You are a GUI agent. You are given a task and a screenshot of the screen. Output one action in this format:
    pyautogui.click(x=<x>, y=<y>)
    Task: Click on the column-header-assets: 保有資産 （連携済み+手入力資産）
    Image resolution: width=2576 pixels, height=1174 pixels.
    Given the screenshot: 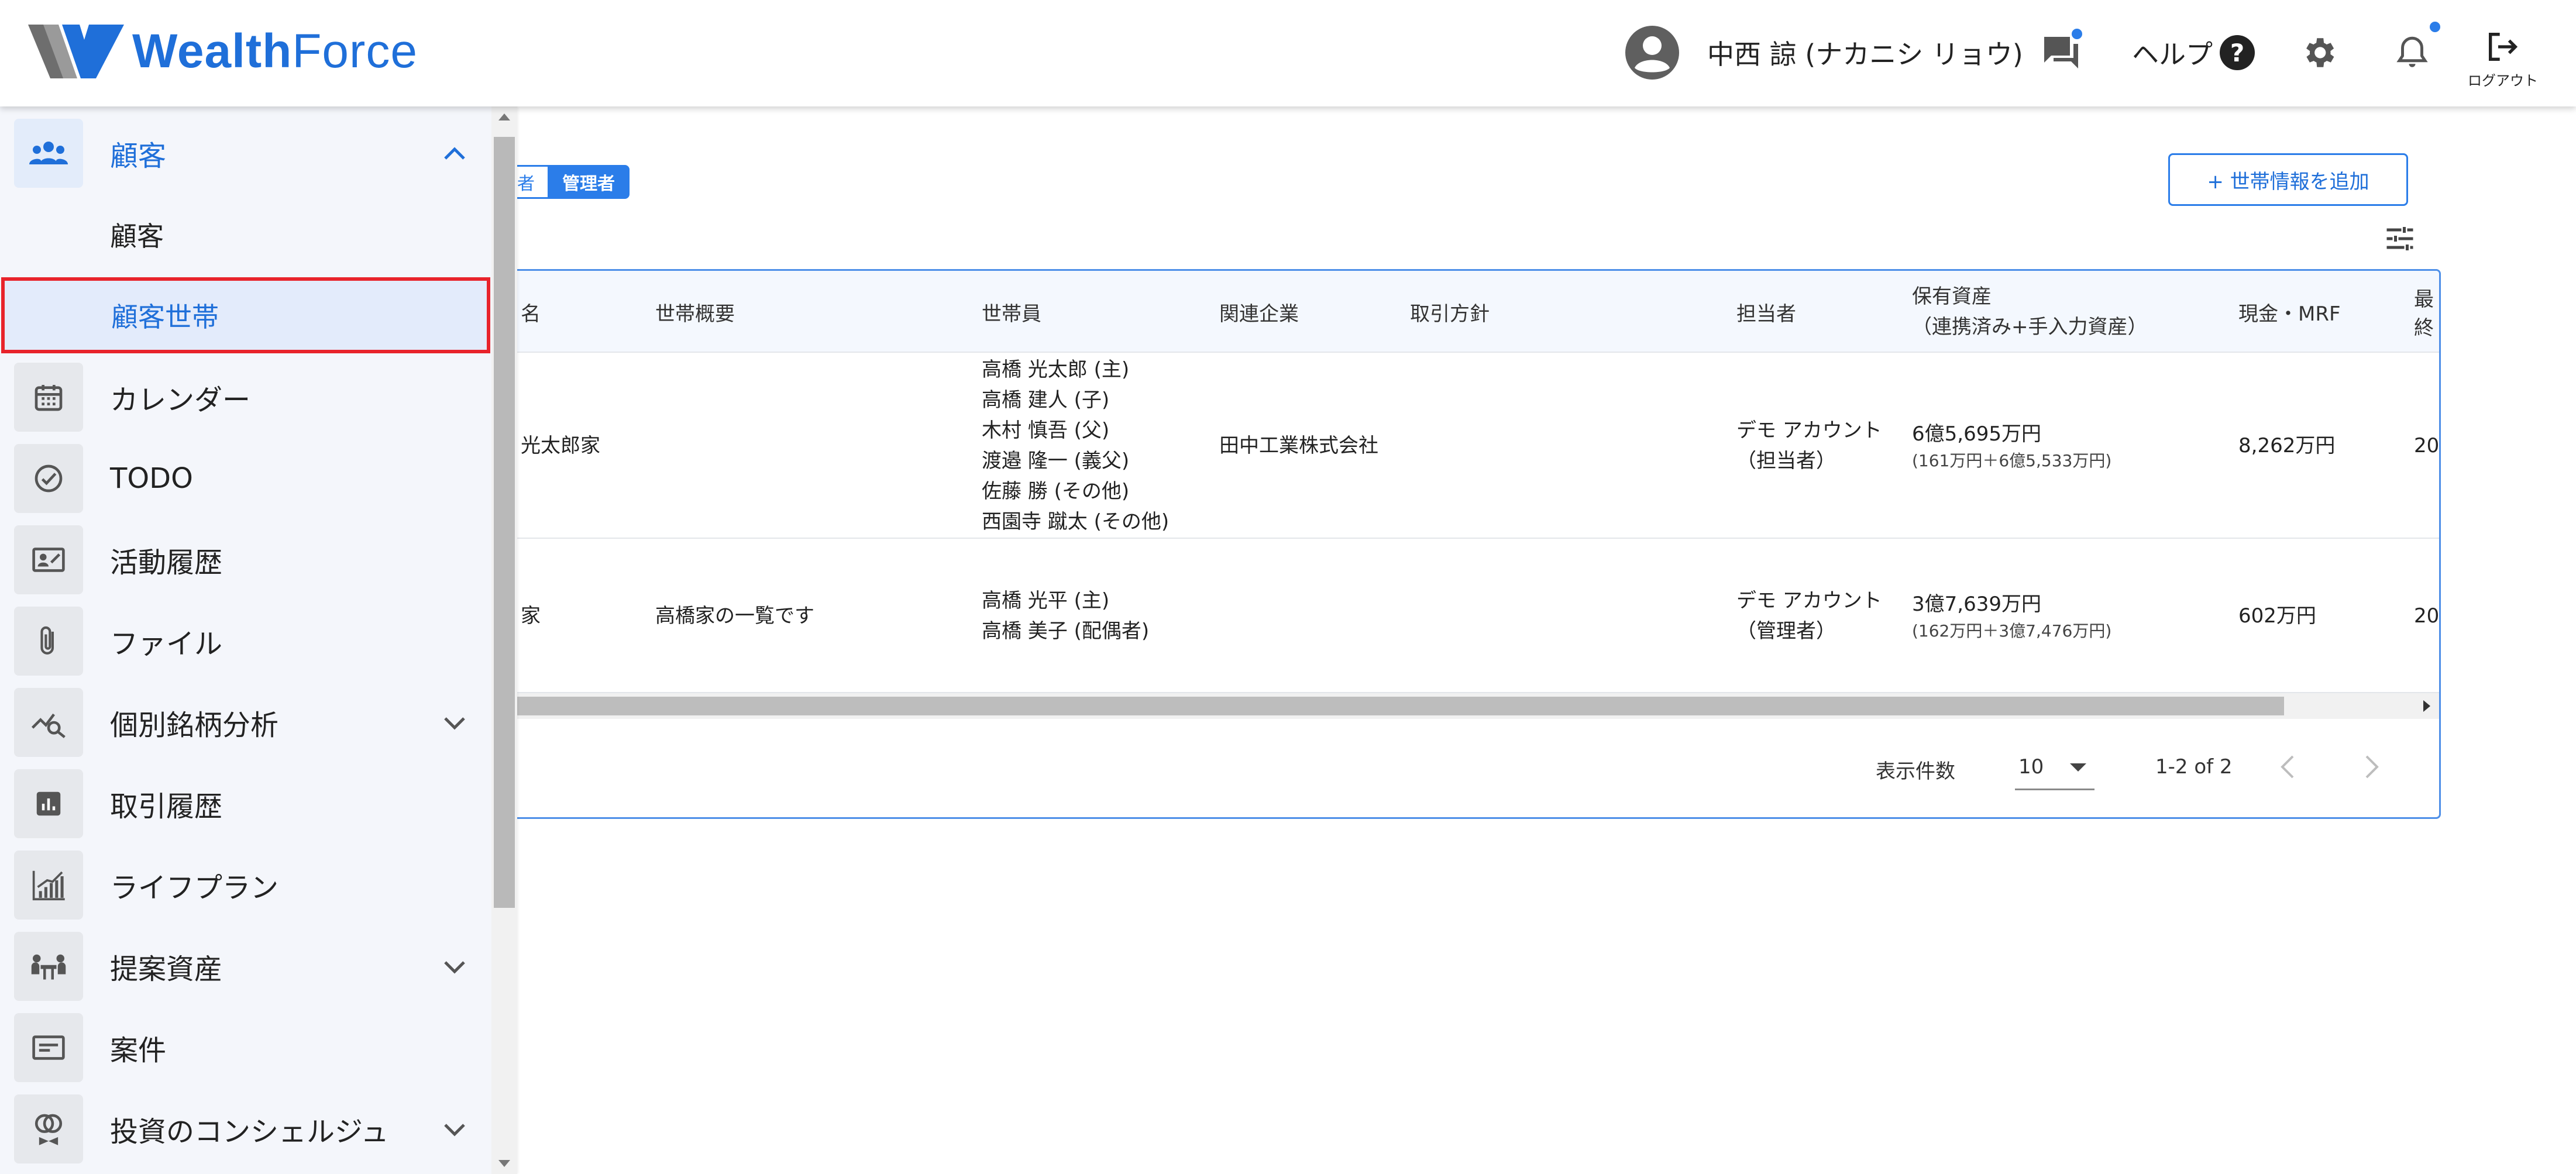 What is the action you would take?
    pyautogui.click(x=2030, y=312)
    